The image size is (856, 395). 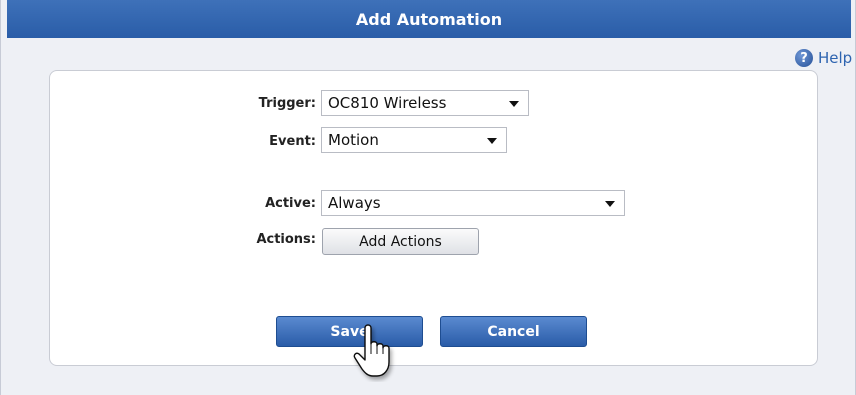 I want to click on dialog-title-bar: Add Automation, so click(x=429, y=19).